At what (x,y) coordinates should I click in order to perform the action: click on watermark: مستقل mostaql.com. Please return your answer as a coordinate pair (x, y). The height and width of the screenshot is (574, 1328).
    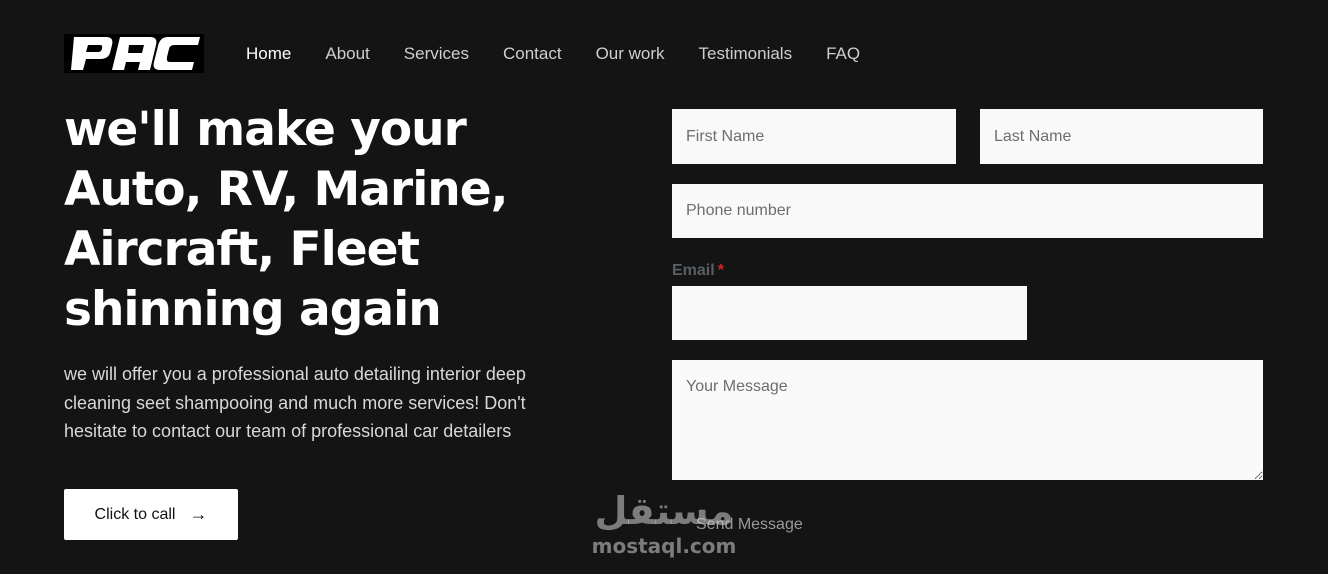
    Looking at the image, I should click on (664, 526).